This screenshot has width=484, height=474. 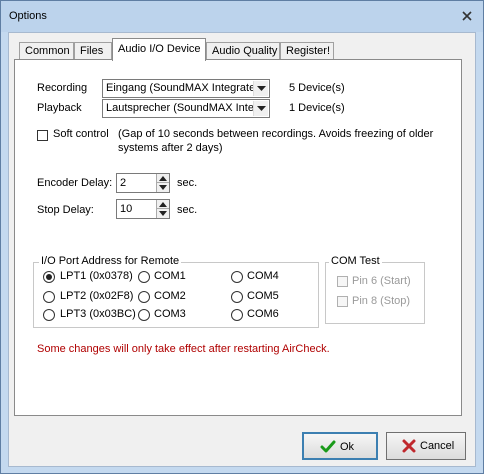 What do you see at coordinates (62, 88) in the screenshot?
I see `recording-label: Recording` at bounding box center [62, 88].